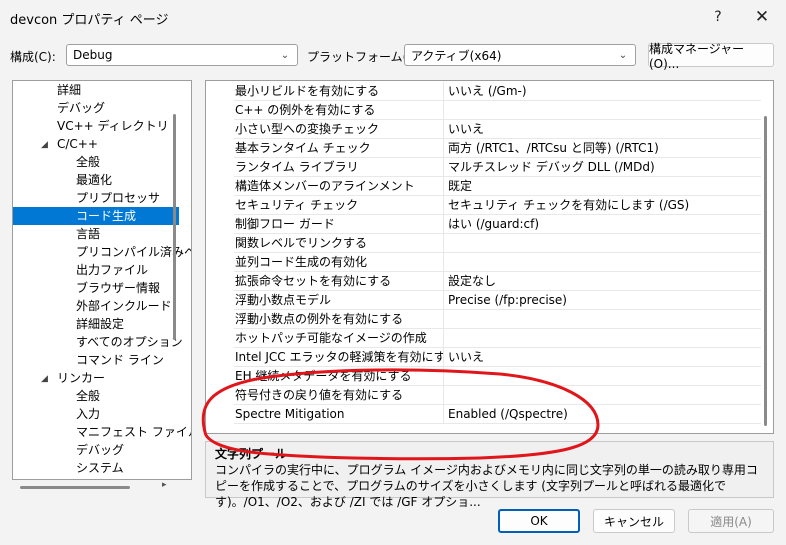 Image resolution: width=786 pixels, height=545 pixels. What do you see at coordinates (539, 521) in the screenshot?
I see `ok-button: OK` at bounding box center [539, 521].